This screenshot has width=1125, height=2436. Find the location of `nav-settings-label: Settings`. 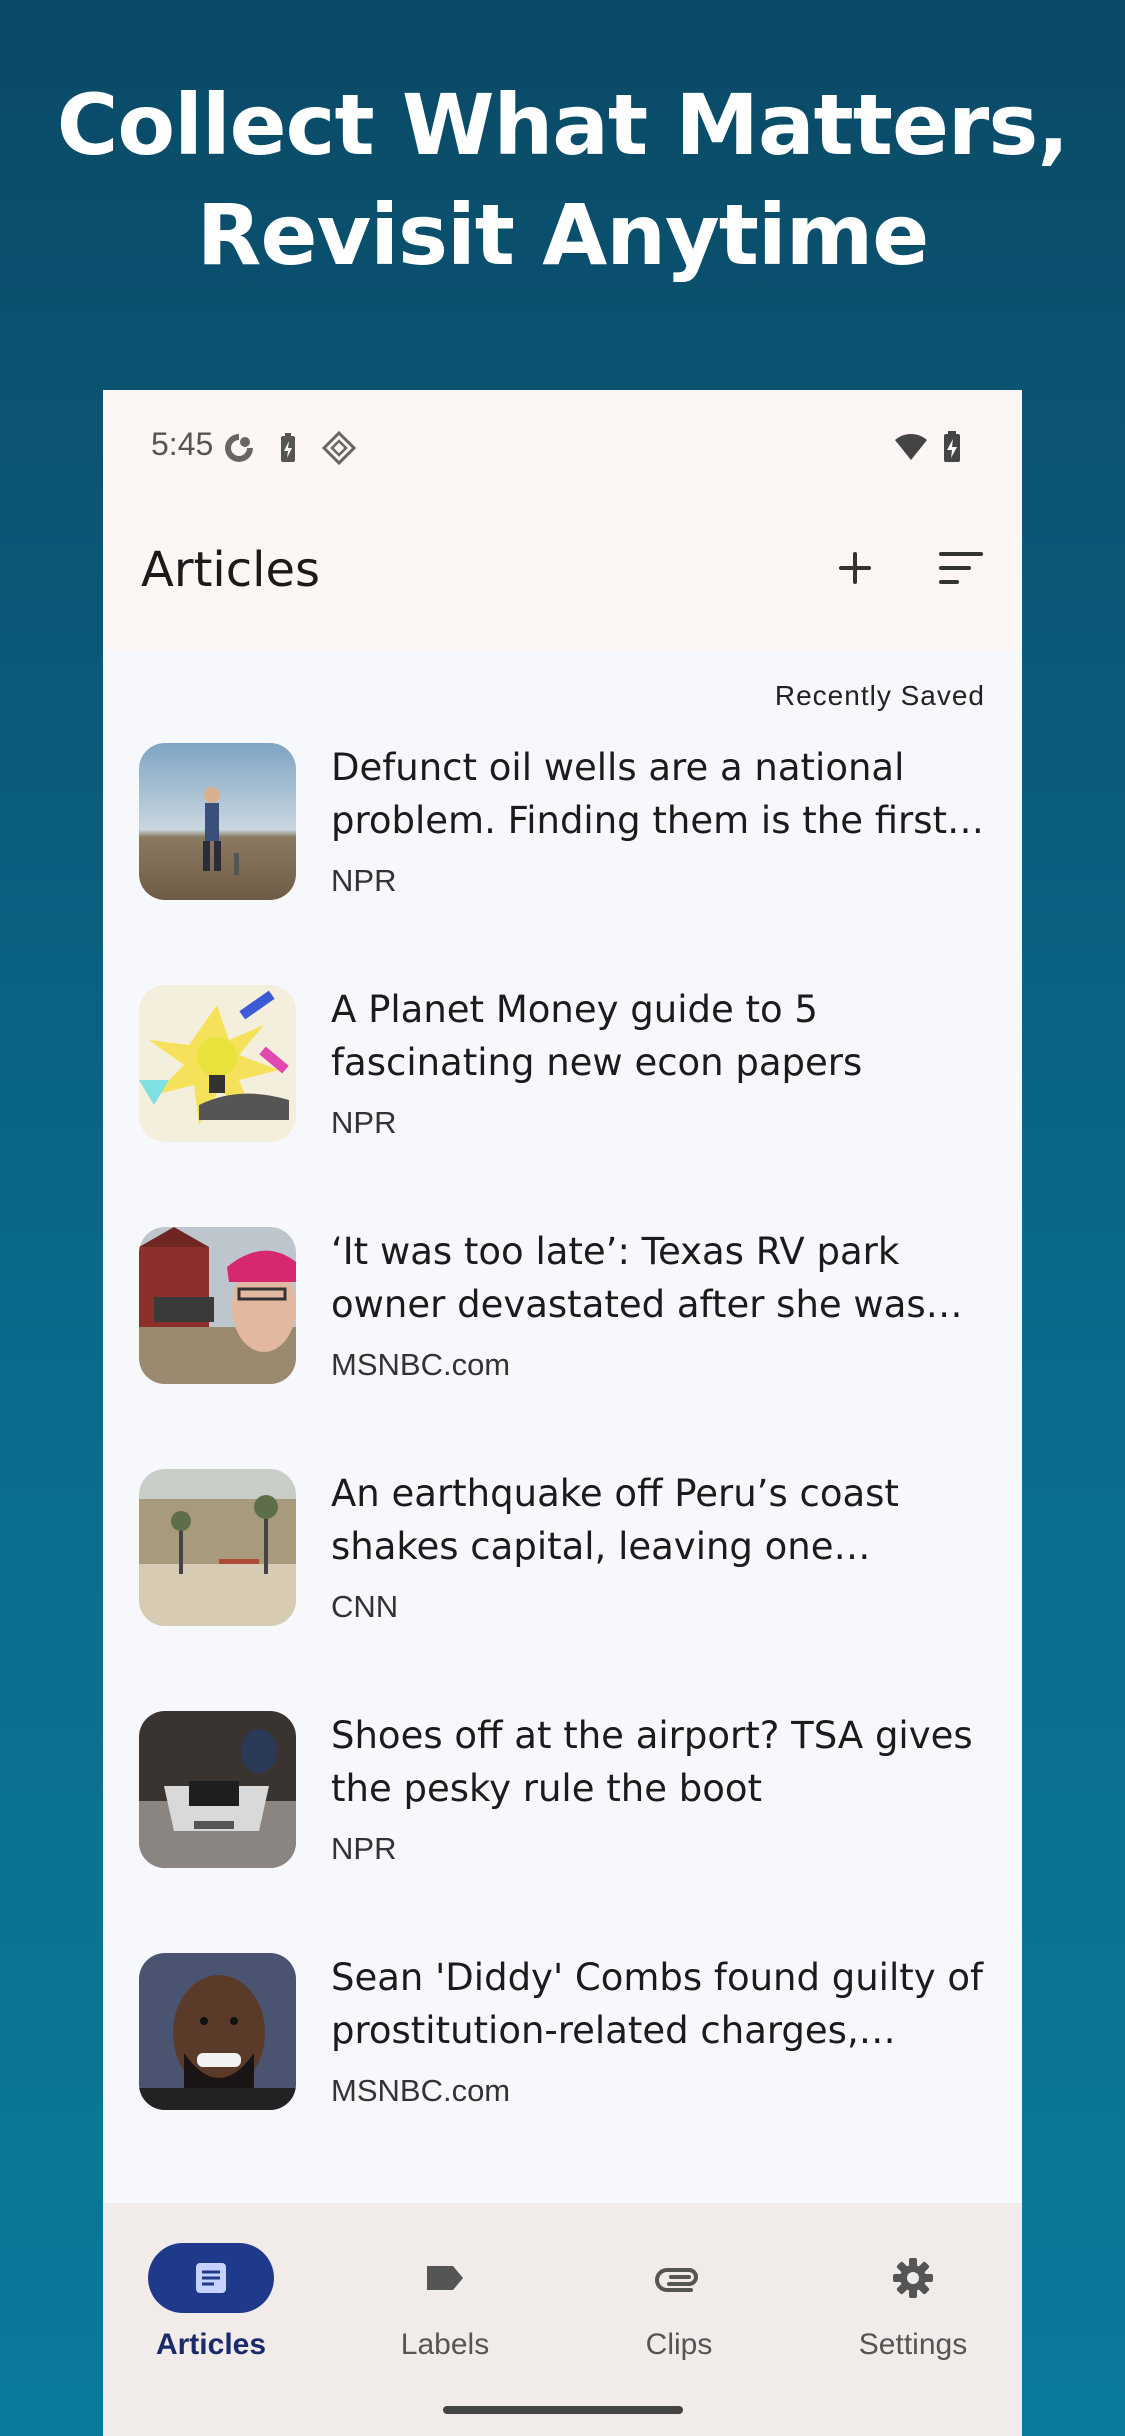

nav-settings-label: Settings is located at coordinates (913, 2344).